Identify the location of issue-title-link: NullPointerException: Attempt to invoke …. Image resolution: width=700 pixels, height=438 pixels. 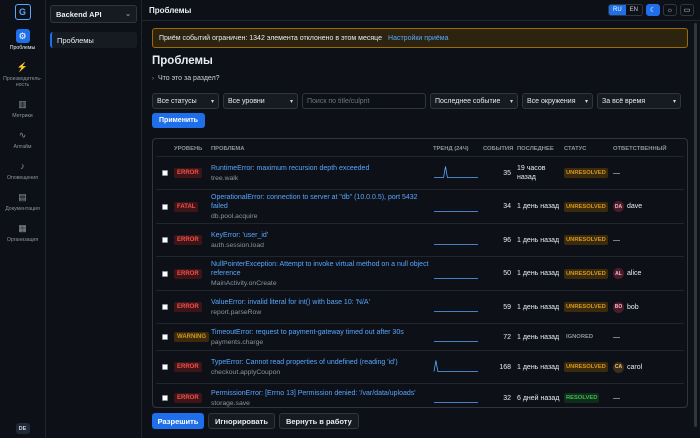
(320, 269).